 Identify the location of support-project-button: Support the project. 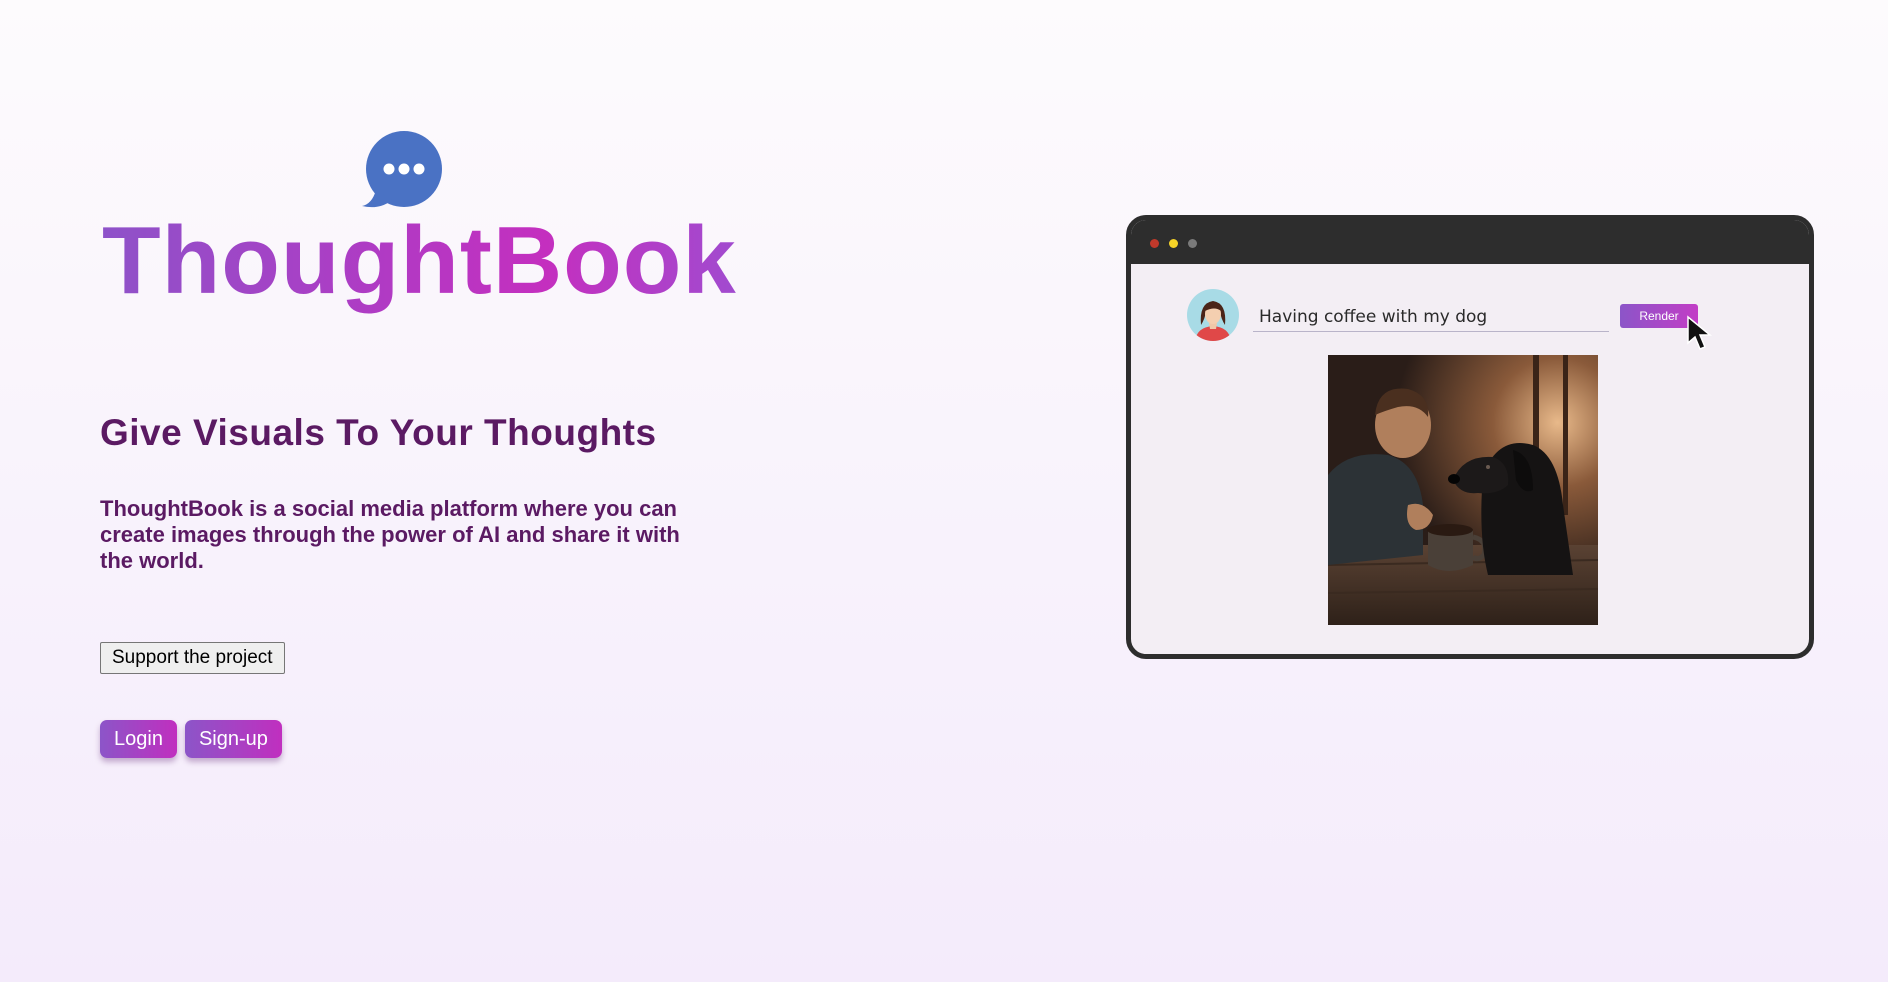
(192, 658).